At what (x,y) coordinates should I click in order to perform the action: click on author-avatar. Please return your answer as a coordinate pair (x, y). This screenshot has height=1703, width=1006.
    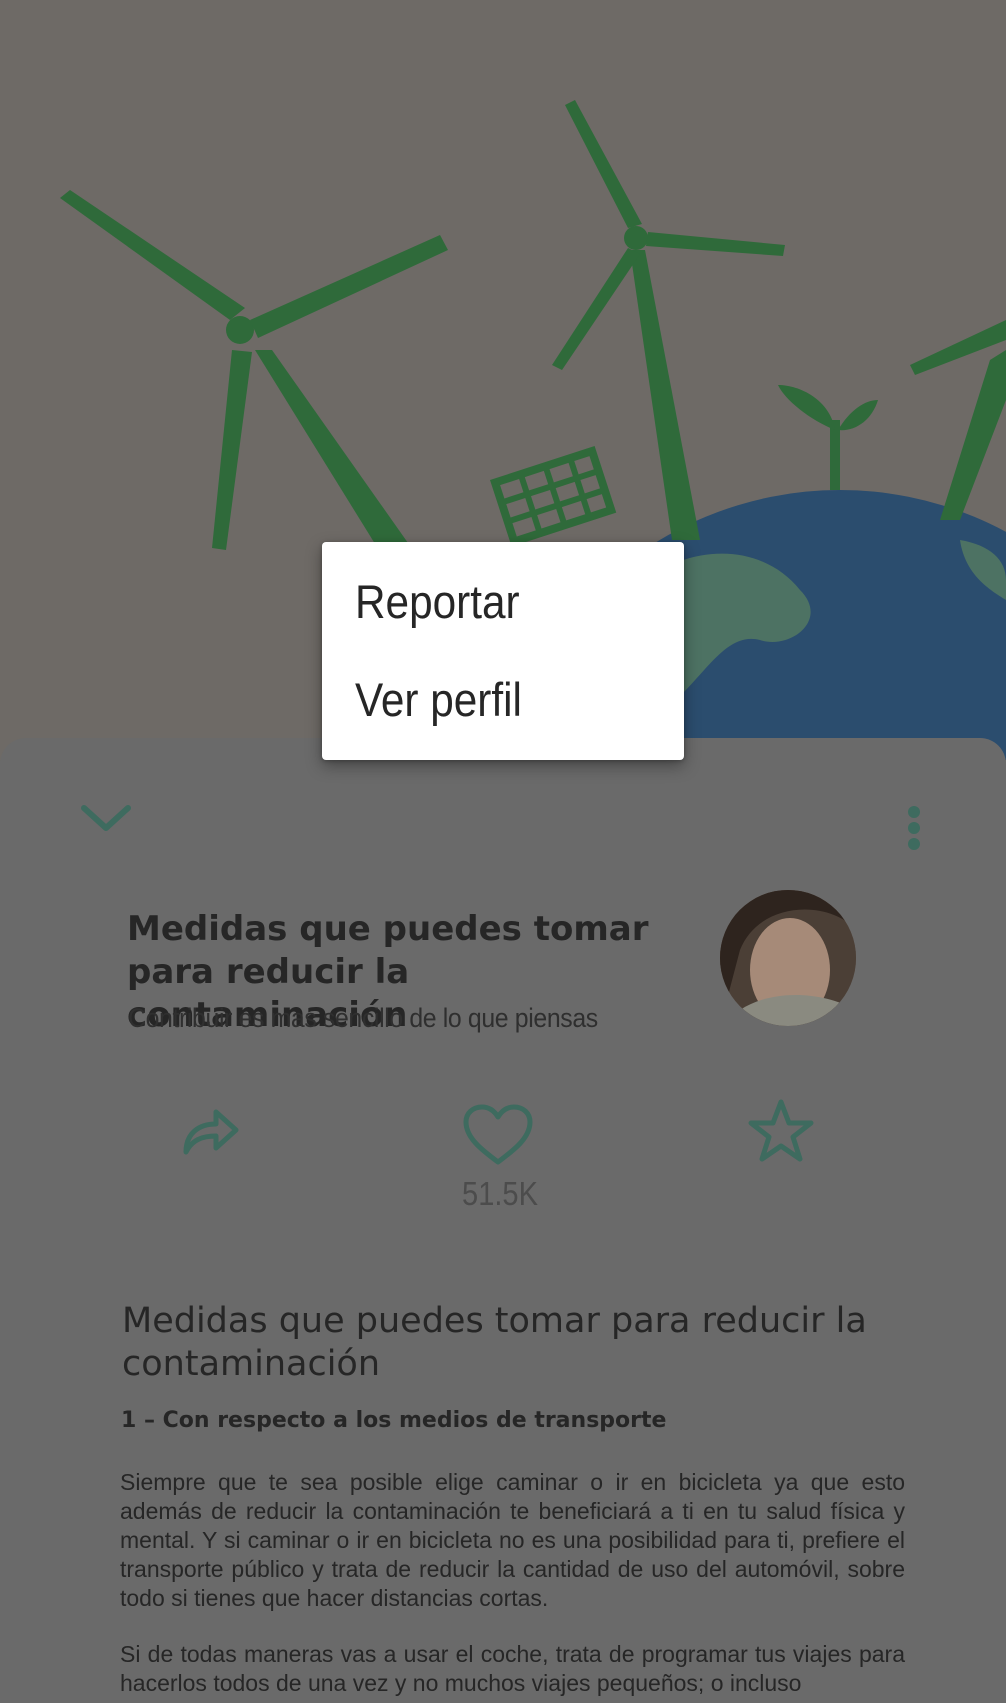
    Looking at the image, I should click on (788, 958).